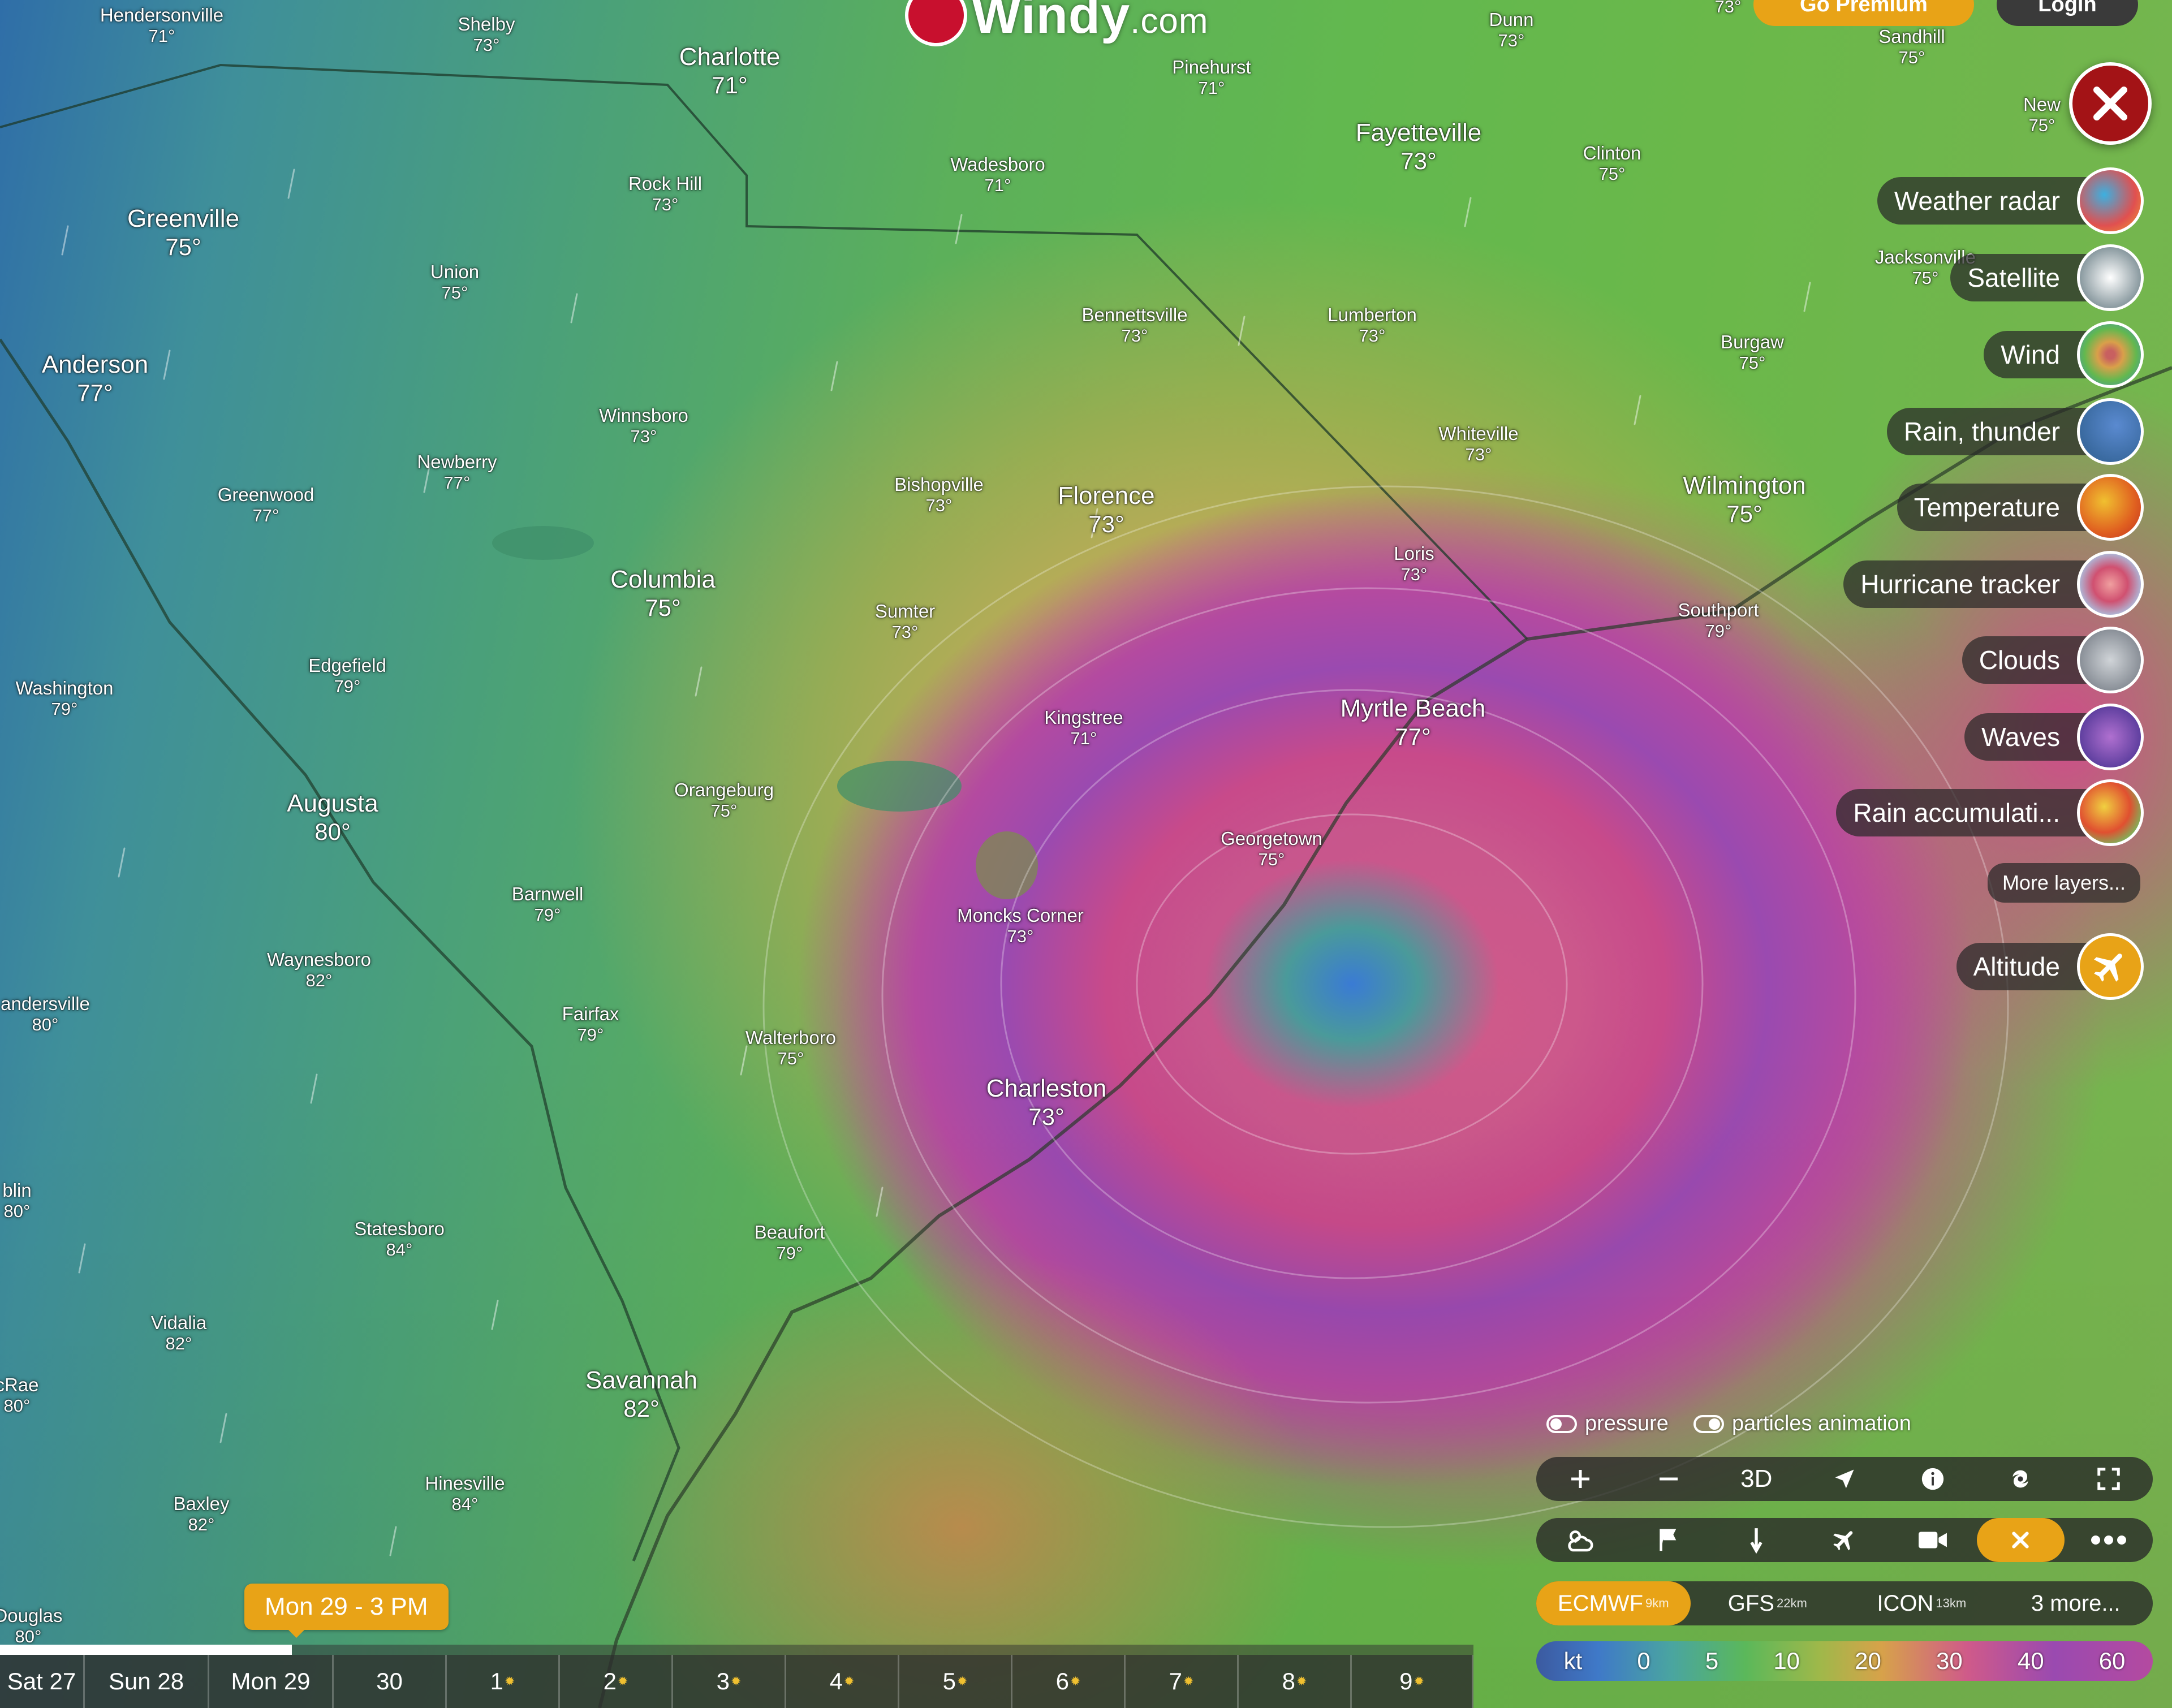 This screenshot has height=1708, width=2172. I want to click on fullscreen-button, so click(2109, 1479).